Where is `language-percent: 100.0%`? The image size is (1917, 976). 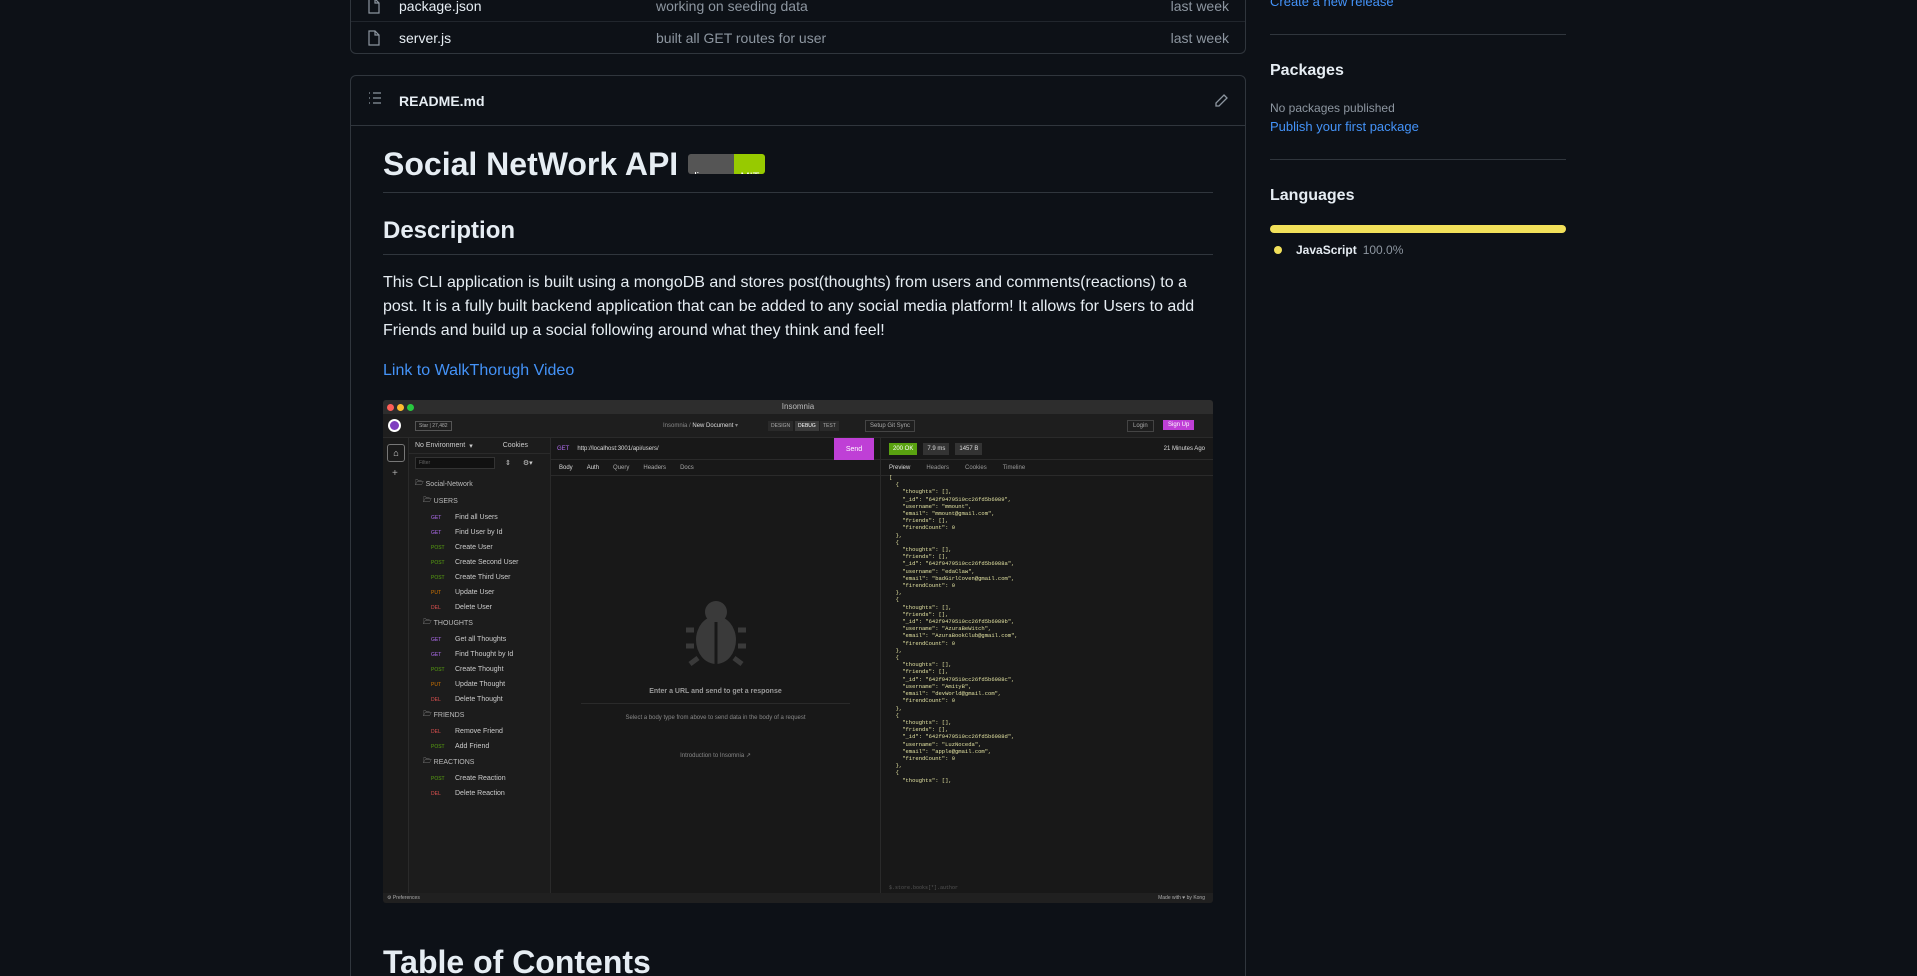
language-percent: 100.0% is located at coordinates (1383, 250).